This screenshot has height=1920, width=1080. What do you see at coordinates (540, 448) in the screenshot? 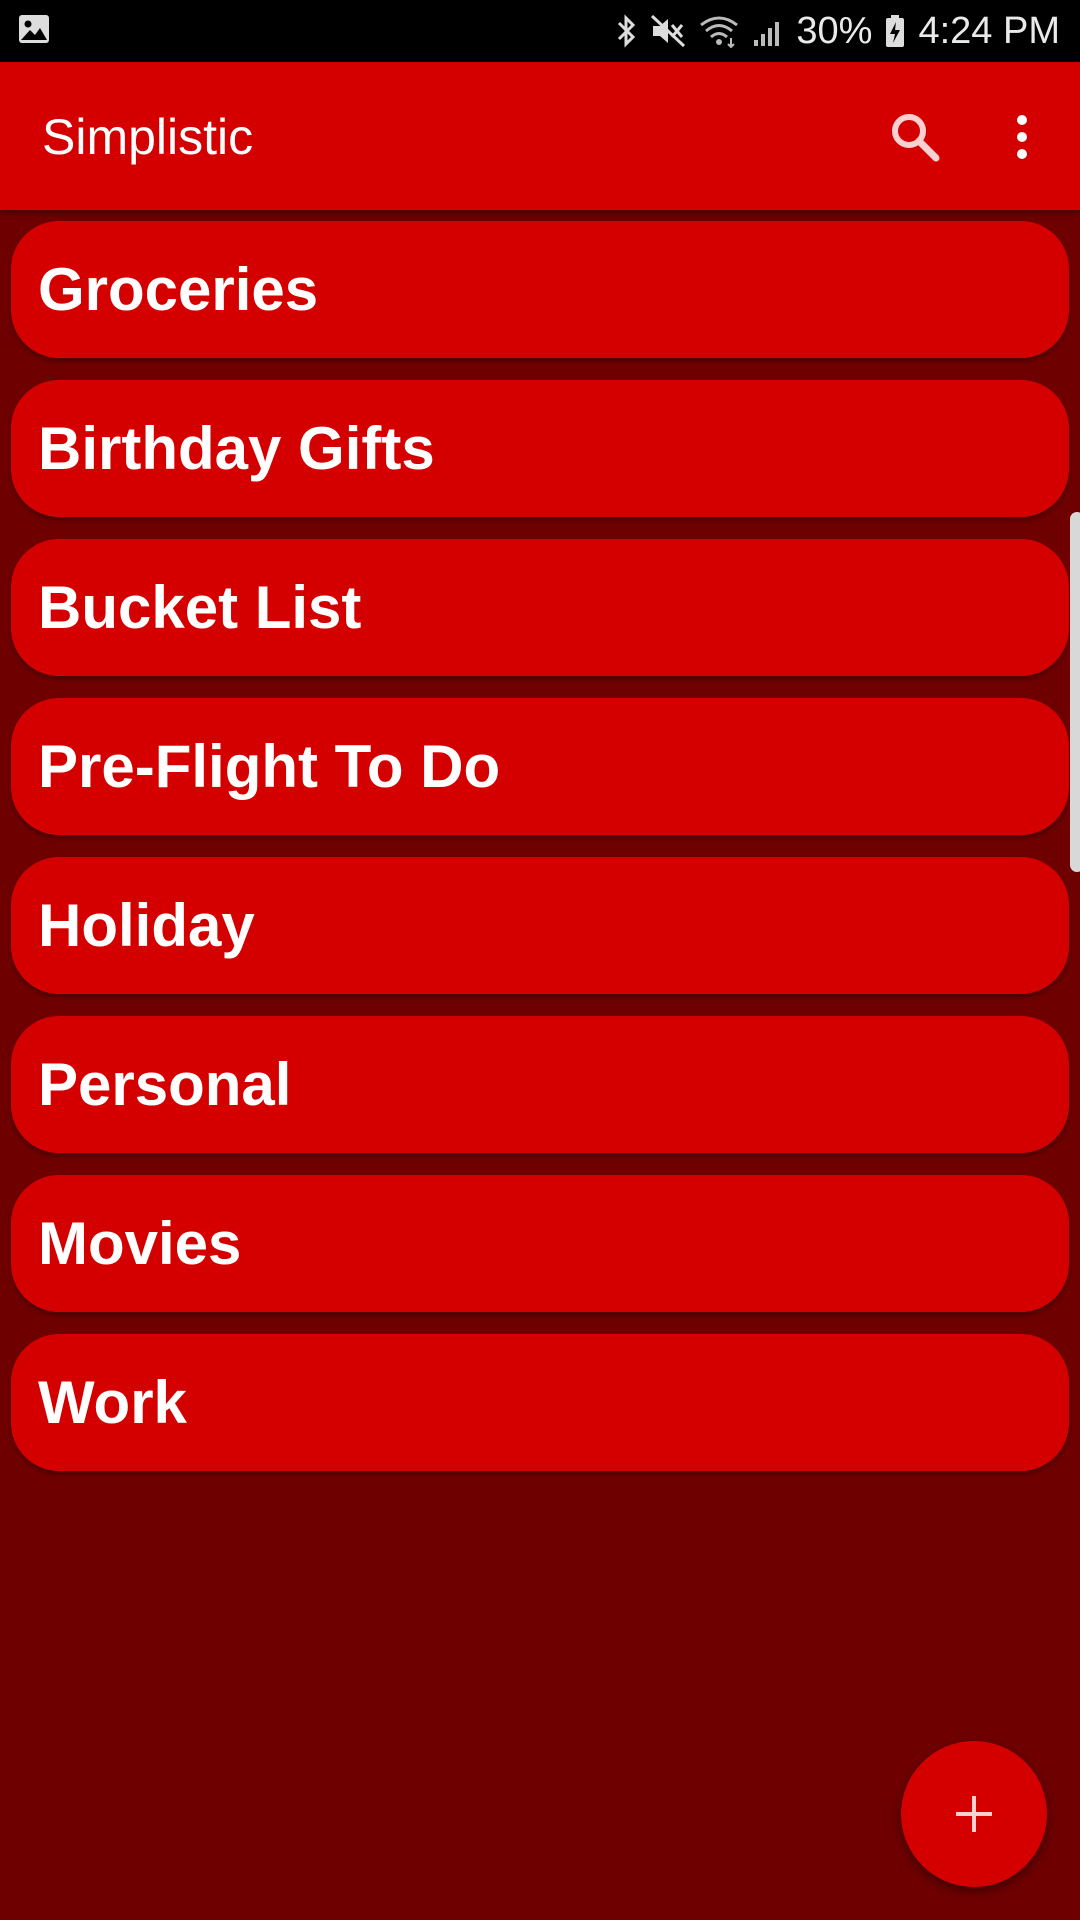
I see `list-item-birthday-gifts: Birthday Gifts` at bounding box center [540, 448].